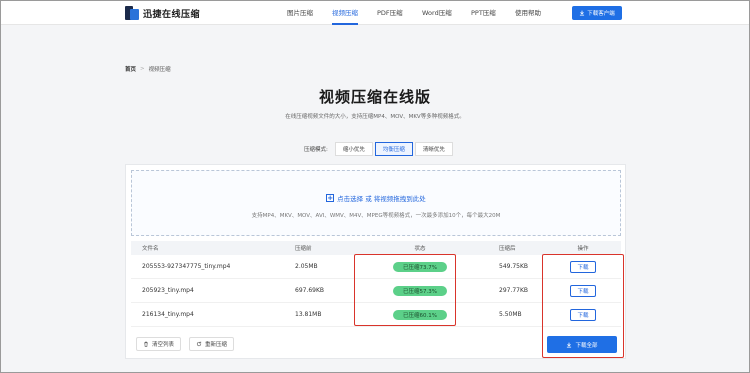  I want to click on table-header: 文件名 压缩前 状态 压缩后 操作, so click(376, 248).